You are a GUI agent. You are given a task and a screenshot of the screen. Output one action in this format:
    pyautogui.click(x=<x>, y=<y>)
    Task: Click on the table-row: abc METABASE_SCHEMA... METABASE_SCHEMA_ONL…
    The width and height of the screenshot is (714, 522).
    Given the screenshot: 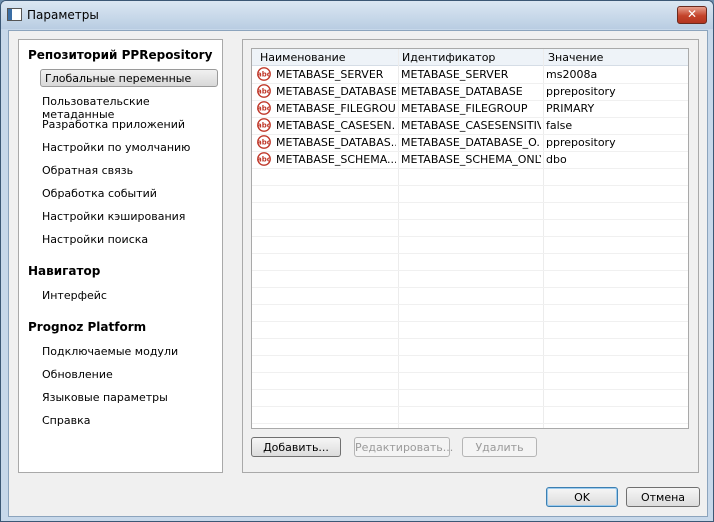 What is the action you would take?
    pyautogui.click(x=470, y=160)
    